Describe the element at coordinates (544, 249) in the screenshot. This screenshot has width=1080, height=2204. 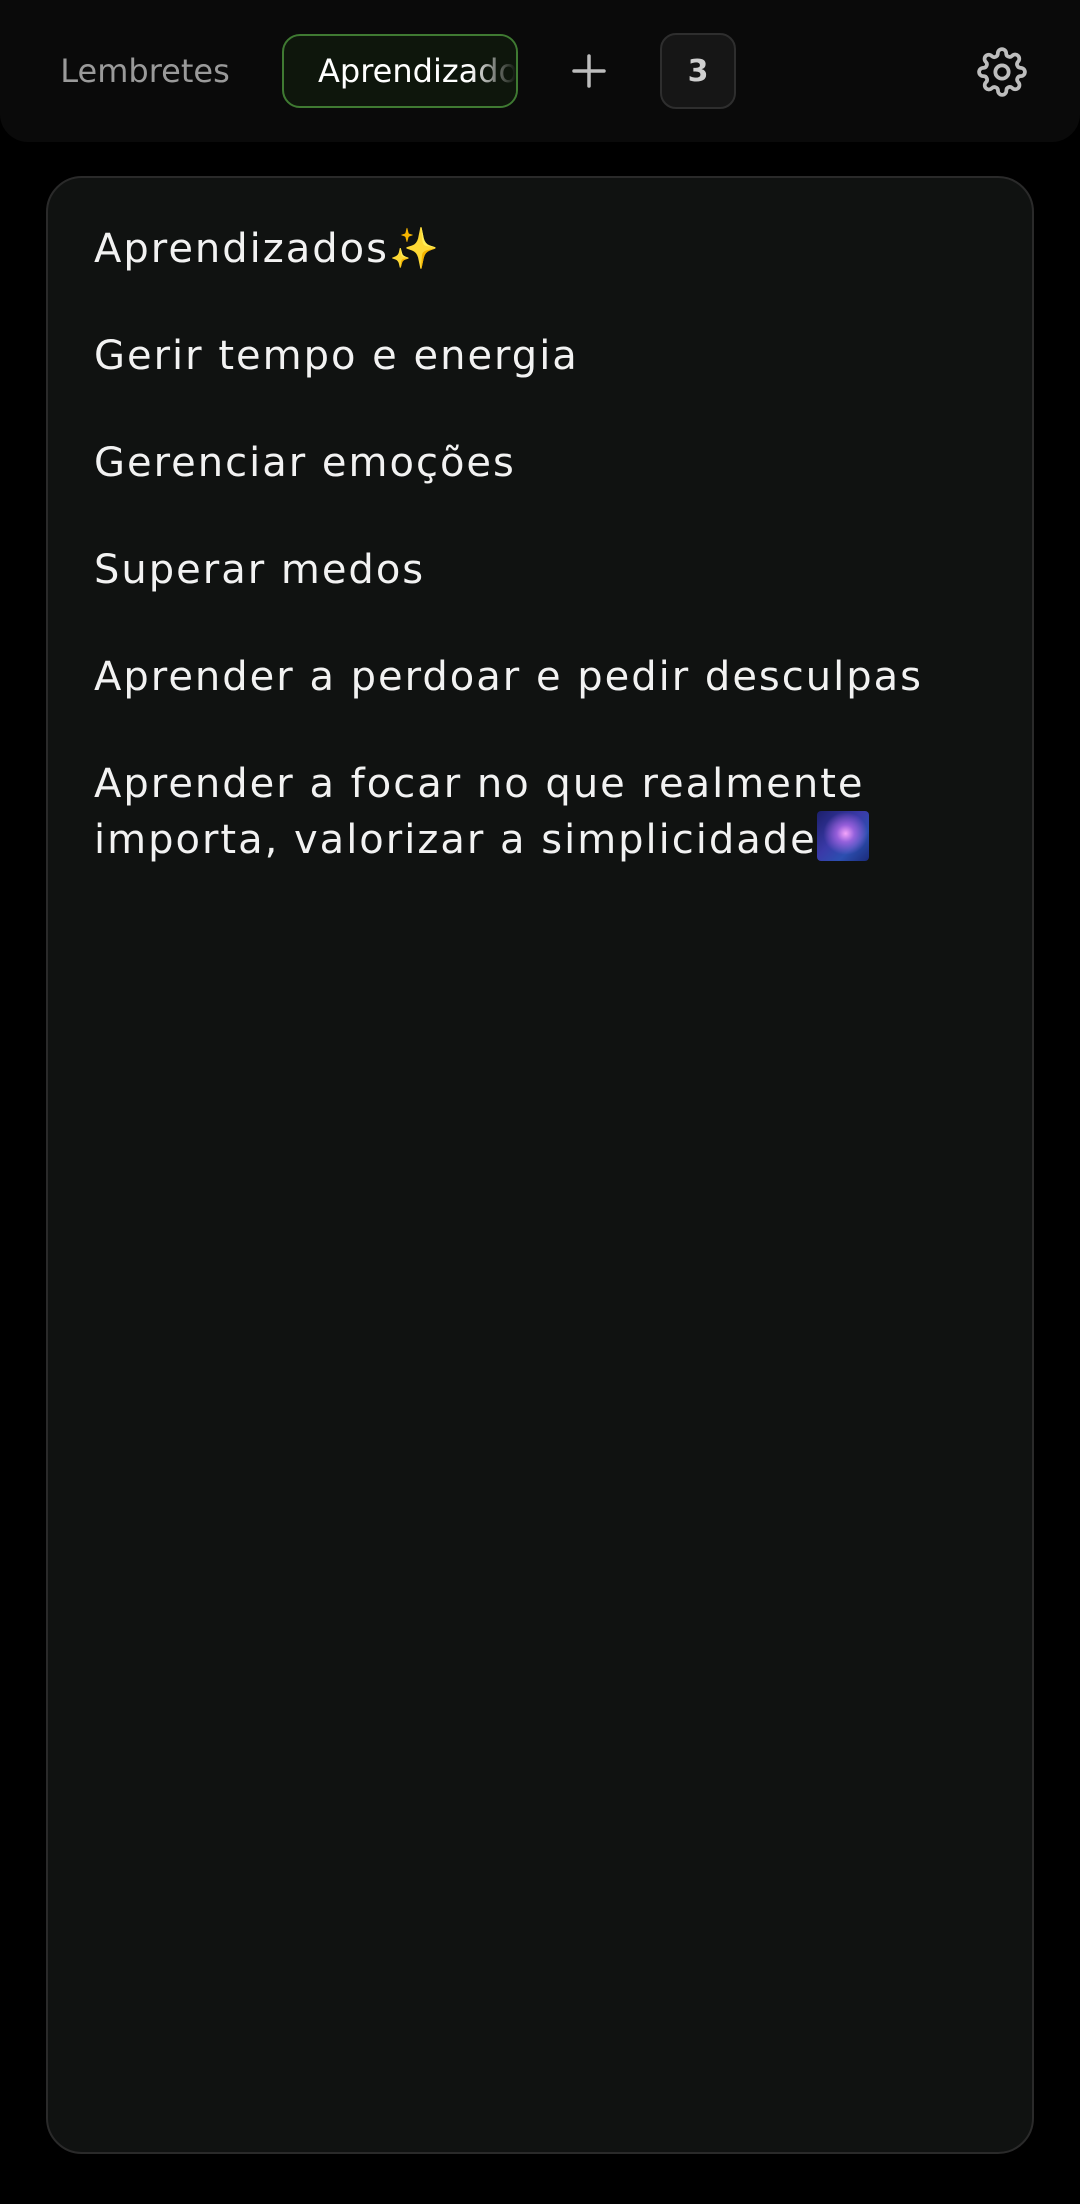
I see `note-line-title: Aprendizados✨` at that location.